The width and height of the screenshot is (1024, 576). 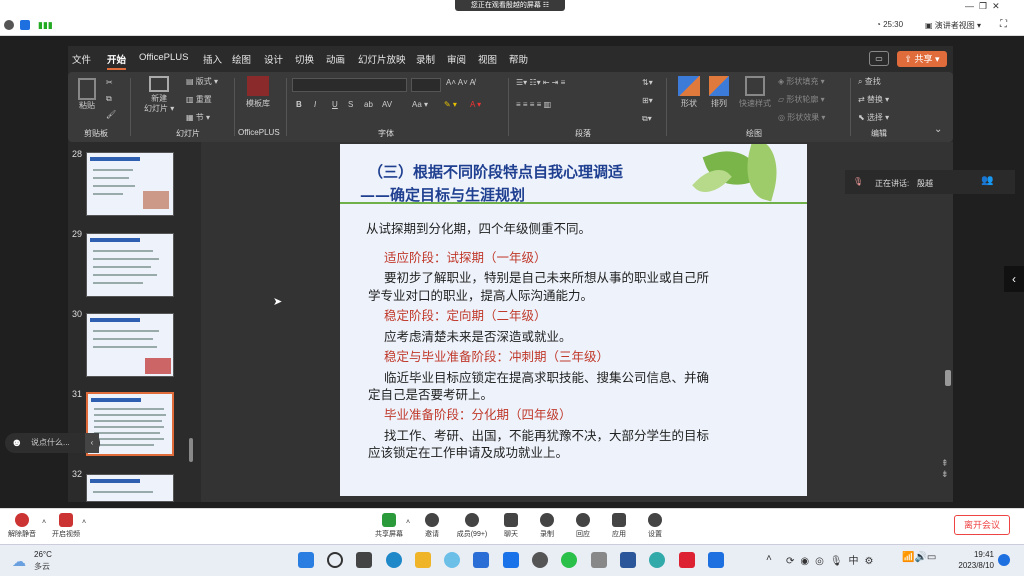 What do you see at coordinates (52, 443) in the screenshot?
I see `chat-input: ☻ 说点什么... ‹` at bounding box center [52, 443].